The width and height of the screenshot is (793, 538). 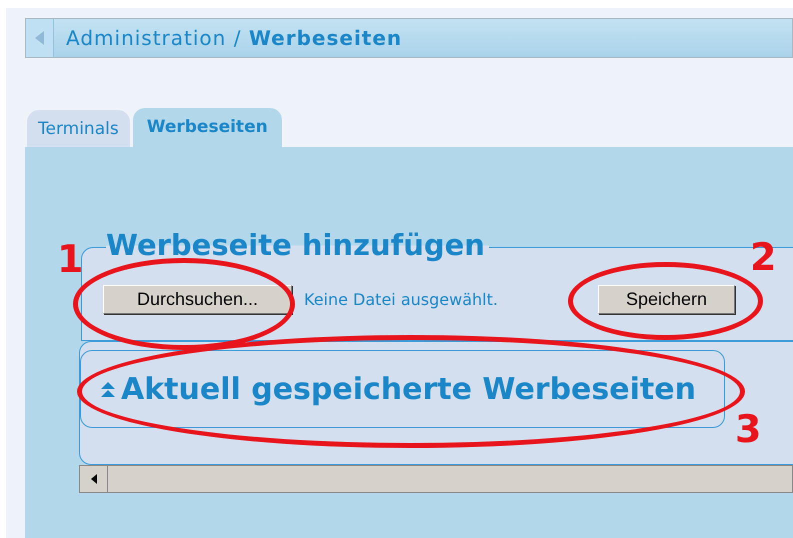 I want to click on callout-number: 1, so click(x=70, y=259).